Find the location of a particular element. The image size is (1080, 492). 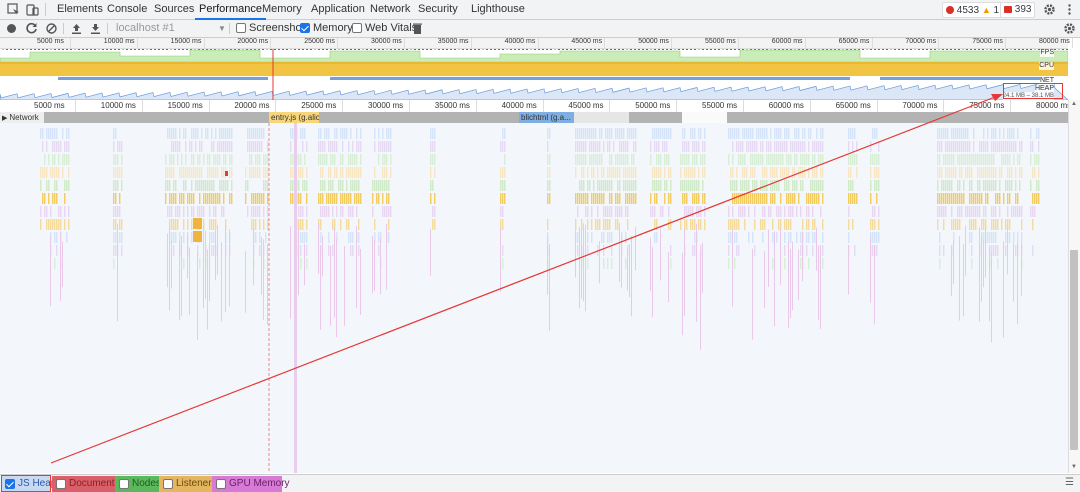

counter-label: Nodes is located at coordinates (146, 483).